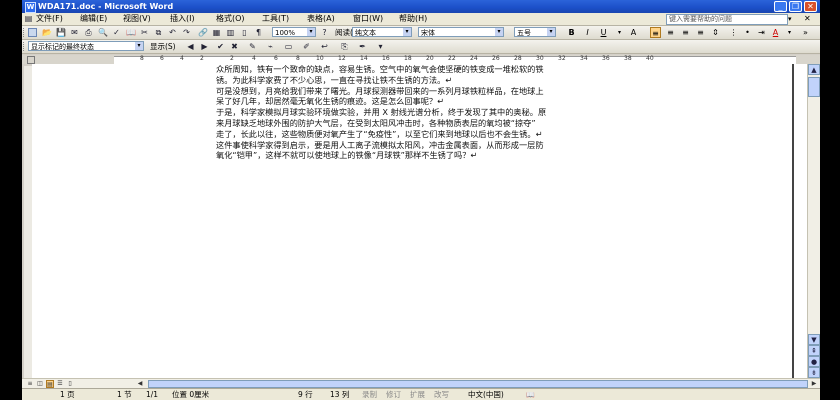  Describe the element at coordinates (252, 46) in the screenshot. I see `insert-comment-icon: ✎` at that location.